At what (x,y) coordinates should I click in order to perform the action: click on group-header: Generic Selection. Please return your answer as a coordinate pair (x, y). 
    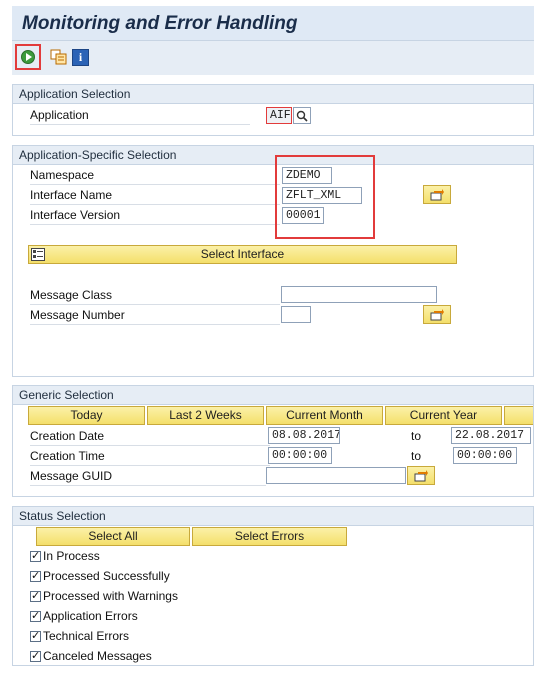
    Looking at the image, I should click on (273, 395).